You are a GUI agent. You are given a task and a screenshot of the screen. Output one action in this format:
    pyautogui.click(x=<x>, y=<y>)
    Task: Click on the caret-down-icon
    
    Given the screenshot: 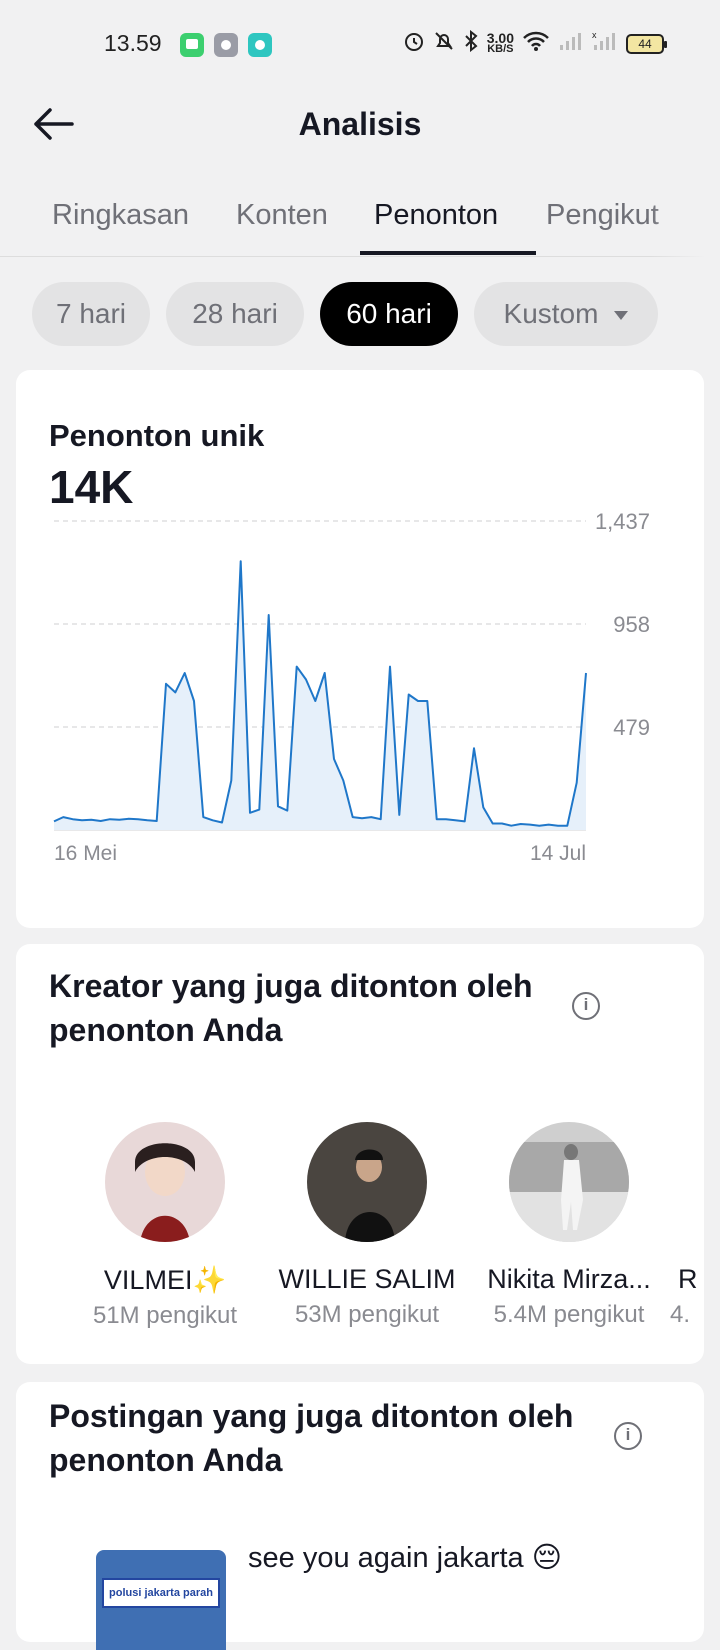 What is the action you would take?
    pyautogui.click(x=621, y=316)
    